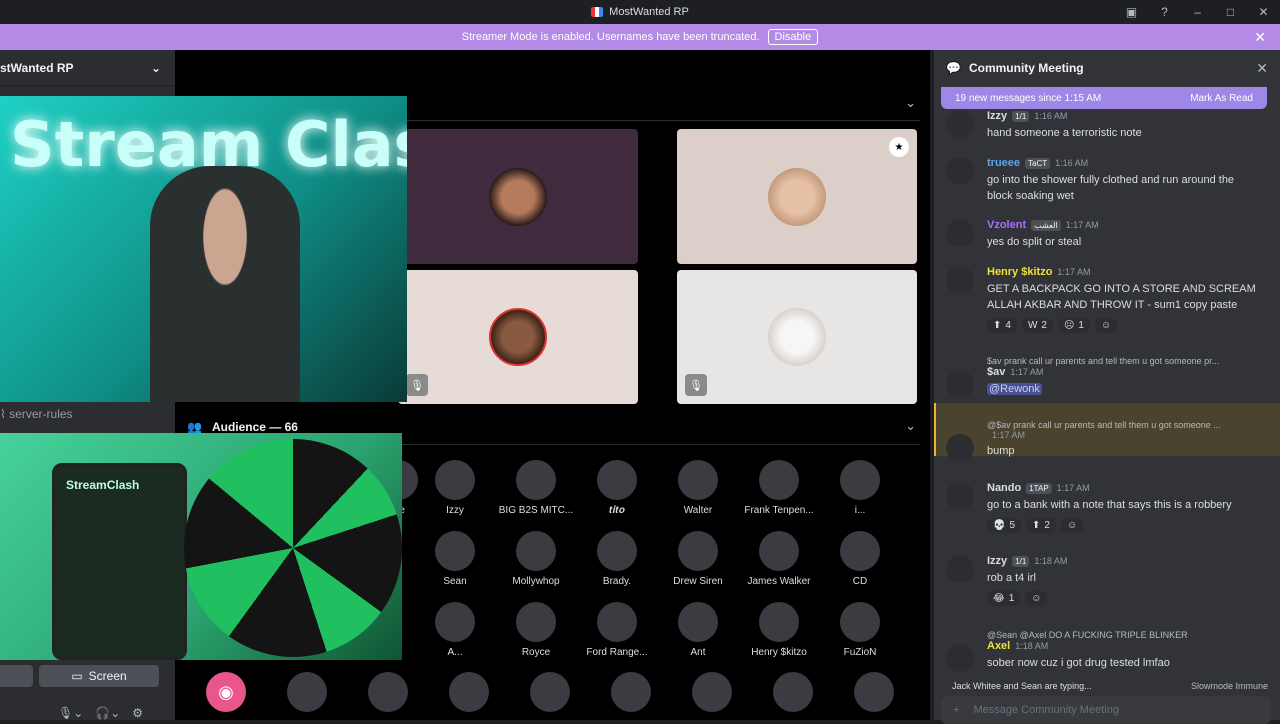  I want to click on speaker-tile: ★, so click(797, 196).